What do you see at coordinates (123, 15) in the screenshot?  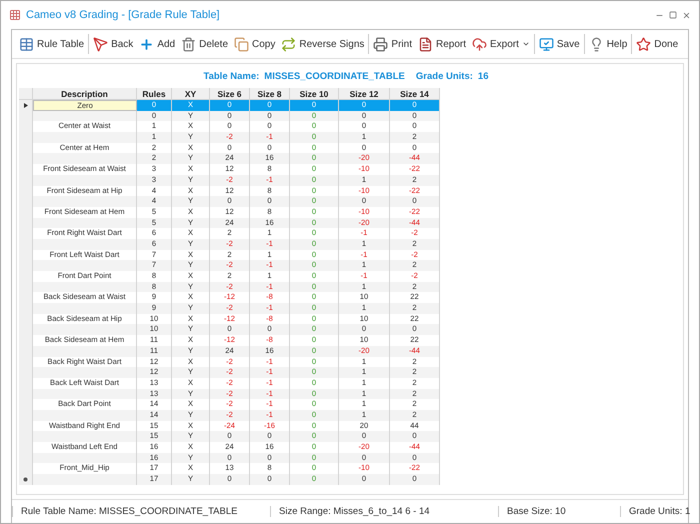 I see `window-title: Cameo v8 Grading - [Grade Rule Table]` at bounding box center [123, 15].